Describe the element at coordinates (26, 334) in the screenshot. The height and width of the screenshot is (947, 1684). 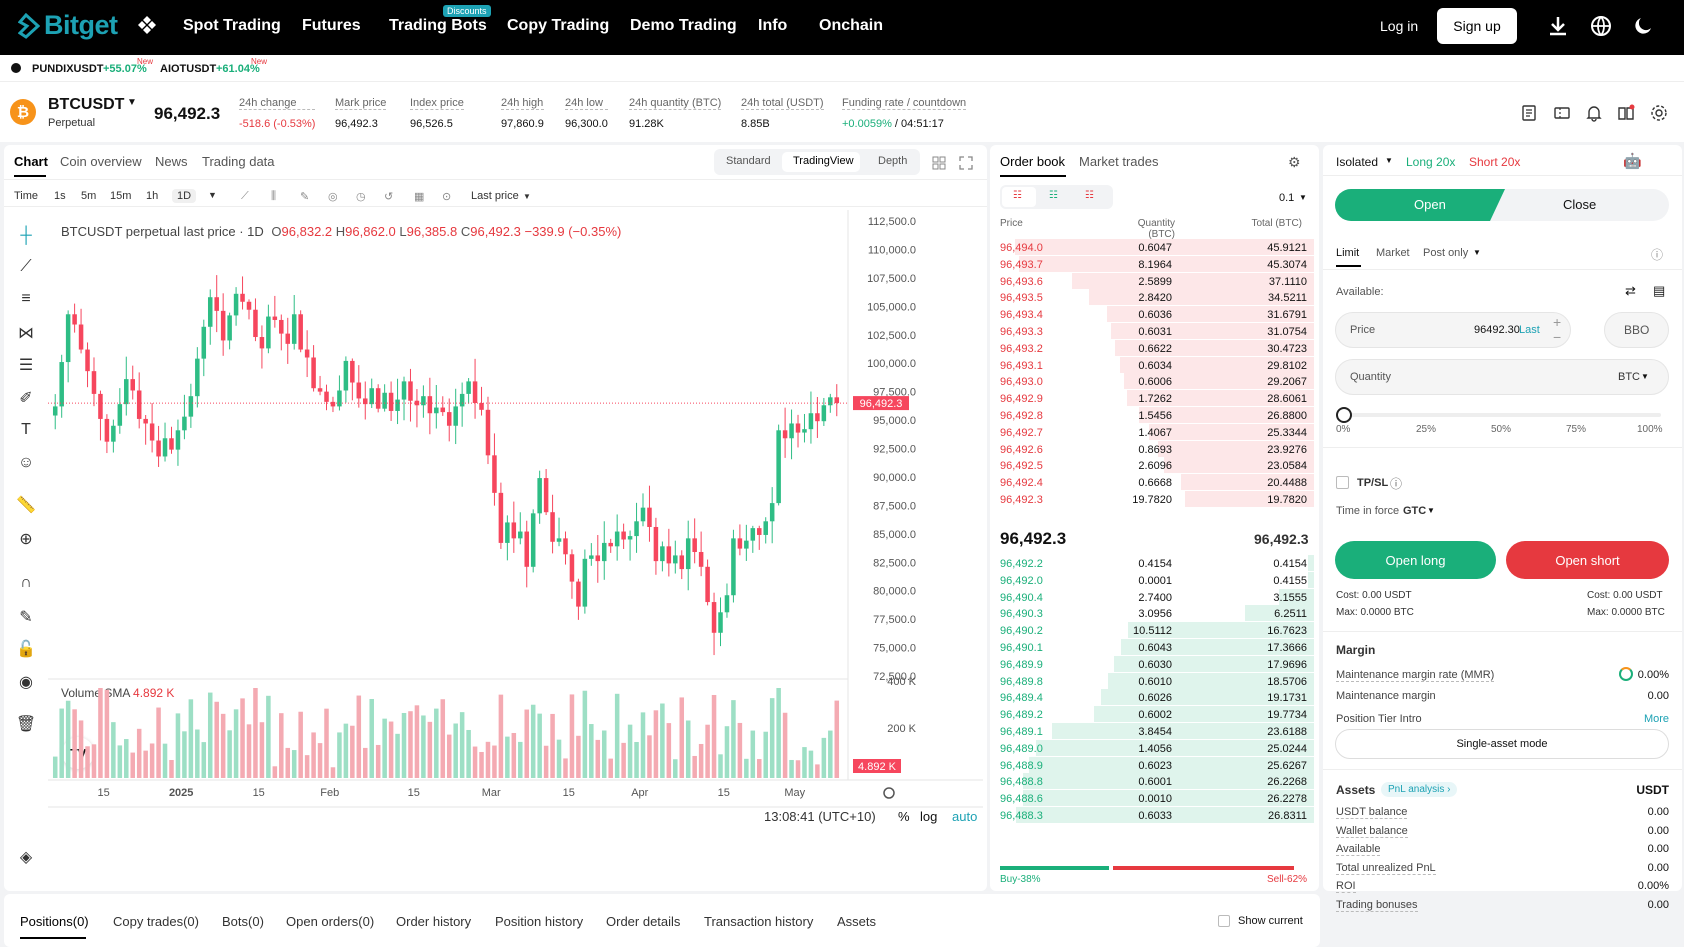
I see `pattern-icon: ⋈` at that location.